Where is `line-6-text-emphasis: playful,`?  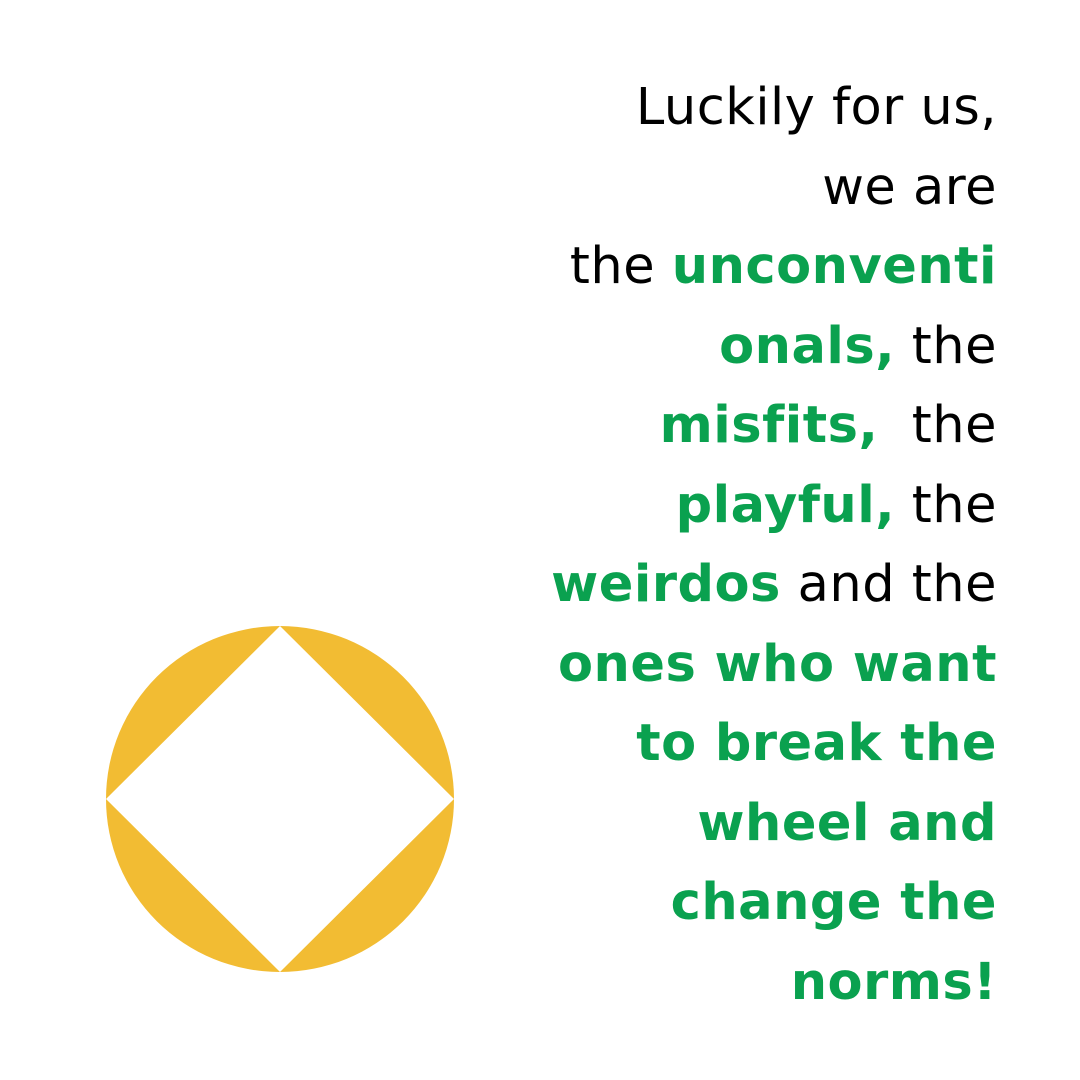
line-6-text-emphasis: playful, is located at coordinates (785, 505).